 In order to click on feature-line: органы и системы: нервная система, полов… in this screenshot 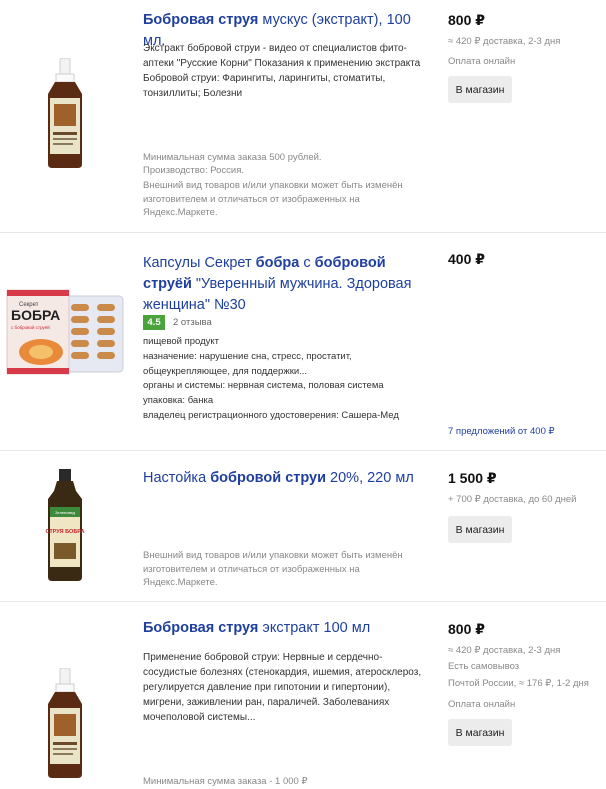, I will do `click(263, 385)`.